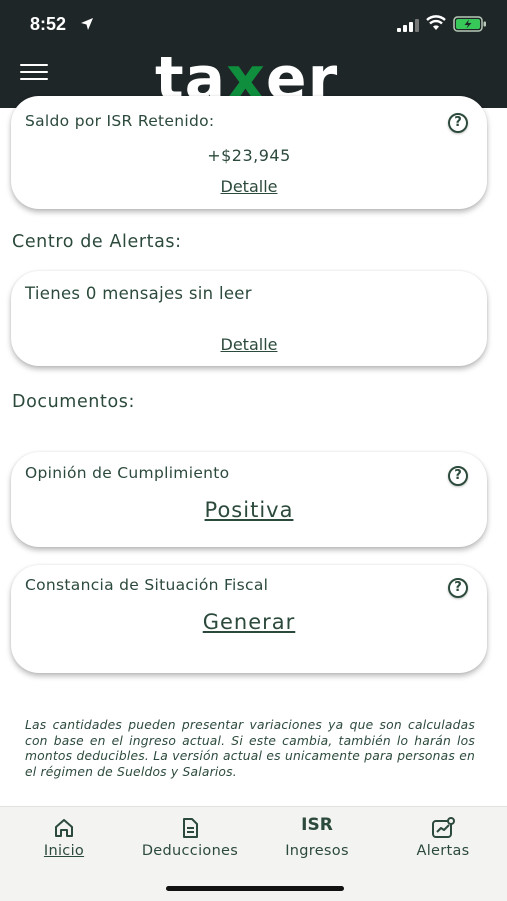 The width and height of the screenshot is (507, 901). I want to click on alerts-section-title: Centro de Alertas:, so click(97, 242).